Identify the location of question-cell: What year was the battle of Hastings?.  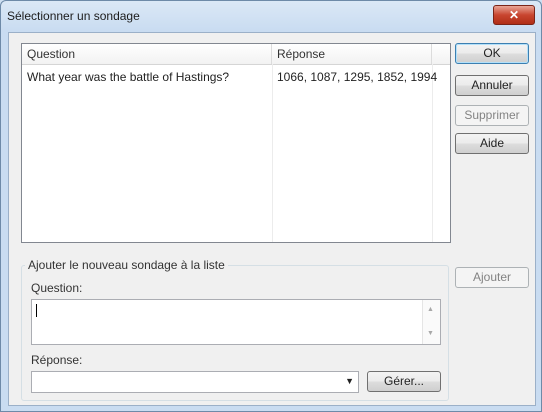
(128, 77).